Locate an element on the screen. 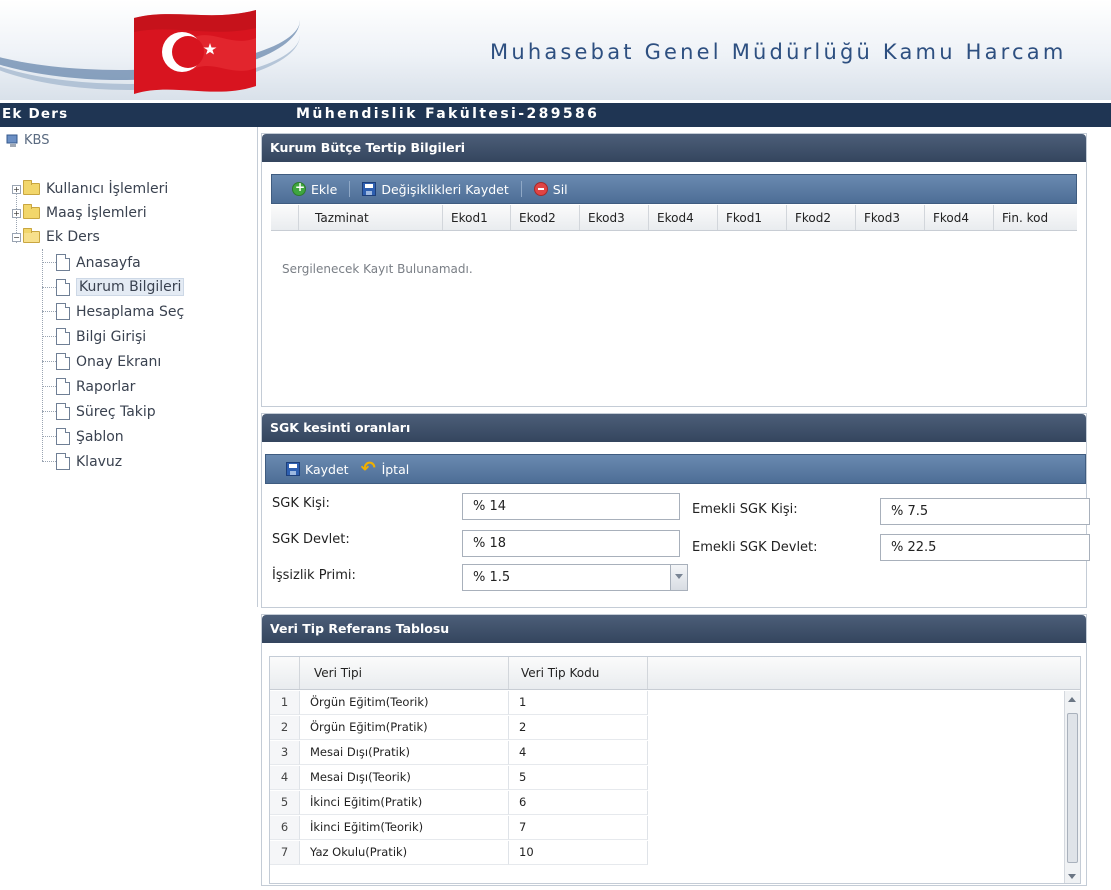 The width and height of the screenshot is (1111, 890). column-header: Fkod3 is located at coordinates (890, 217).